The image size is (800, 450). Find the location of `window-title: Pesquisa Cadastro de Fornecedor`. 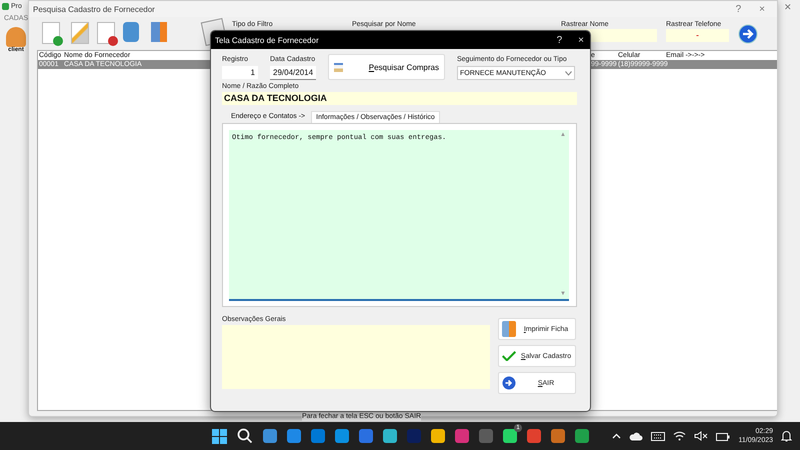

window-title: Pesquisa Cadastro de Fornecedor is located at coordinates (94, 9).